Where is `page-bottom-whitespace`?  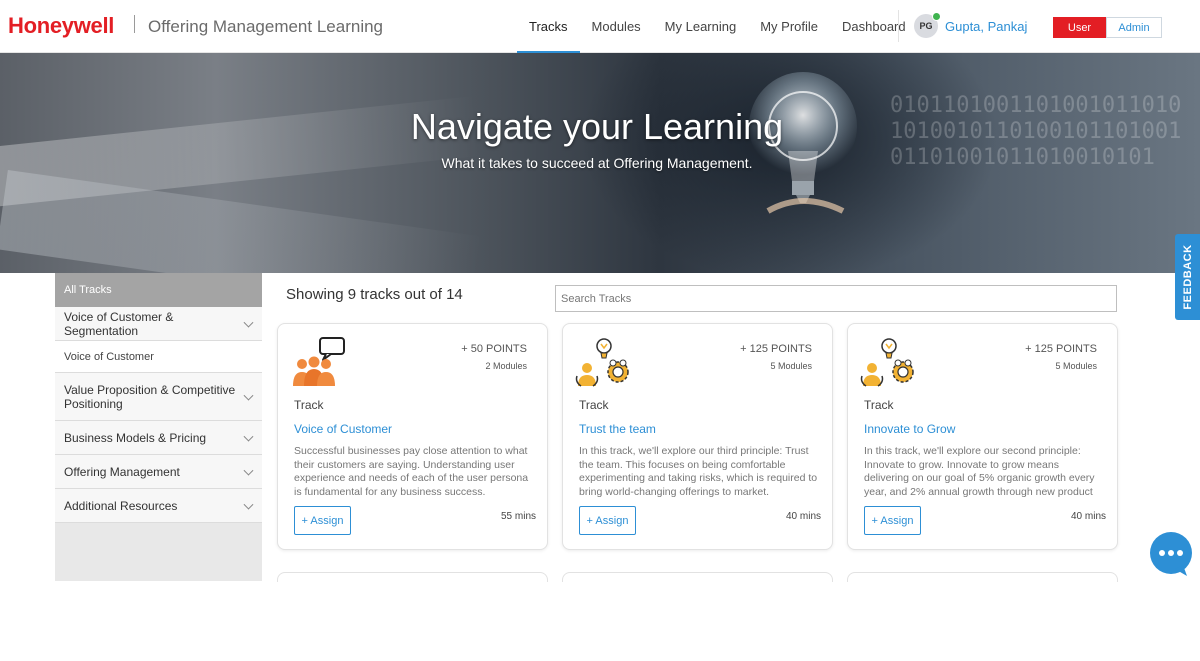
page-bottom-whitespace is located at coordinates (600, 621).